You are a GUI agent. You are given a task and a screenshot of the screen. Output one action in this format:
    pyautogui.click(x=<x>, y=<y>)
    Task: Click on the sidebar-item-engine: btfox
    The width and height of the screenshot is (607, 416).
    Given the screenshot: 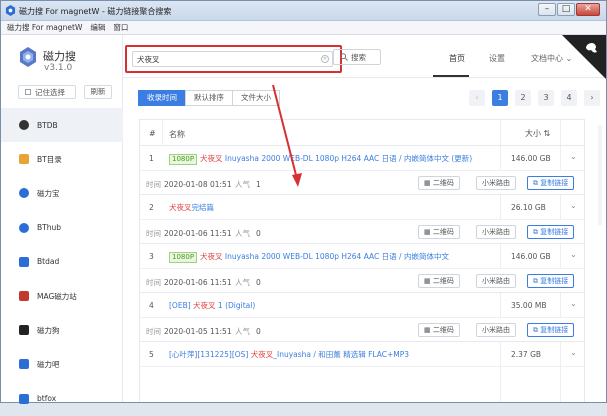 What is the action you would take?
    pyautogui.click(x=62, y=399)
    